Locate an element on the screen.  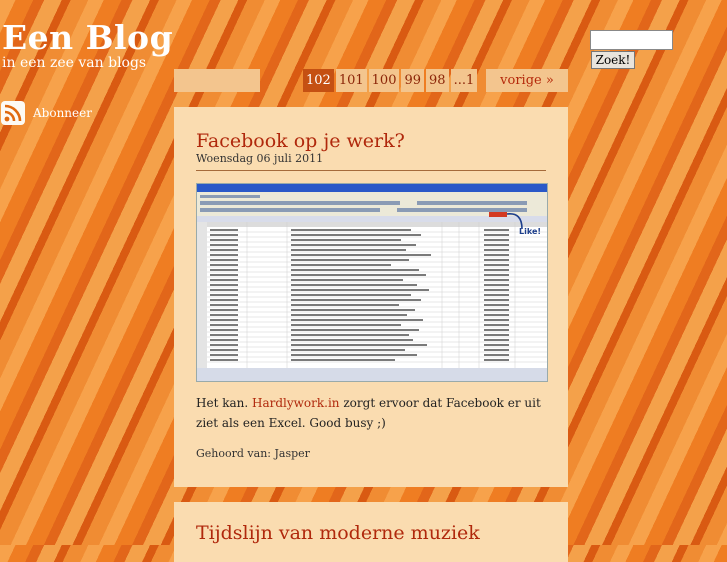
page-link: 99 is located at coordinates (413, 80).